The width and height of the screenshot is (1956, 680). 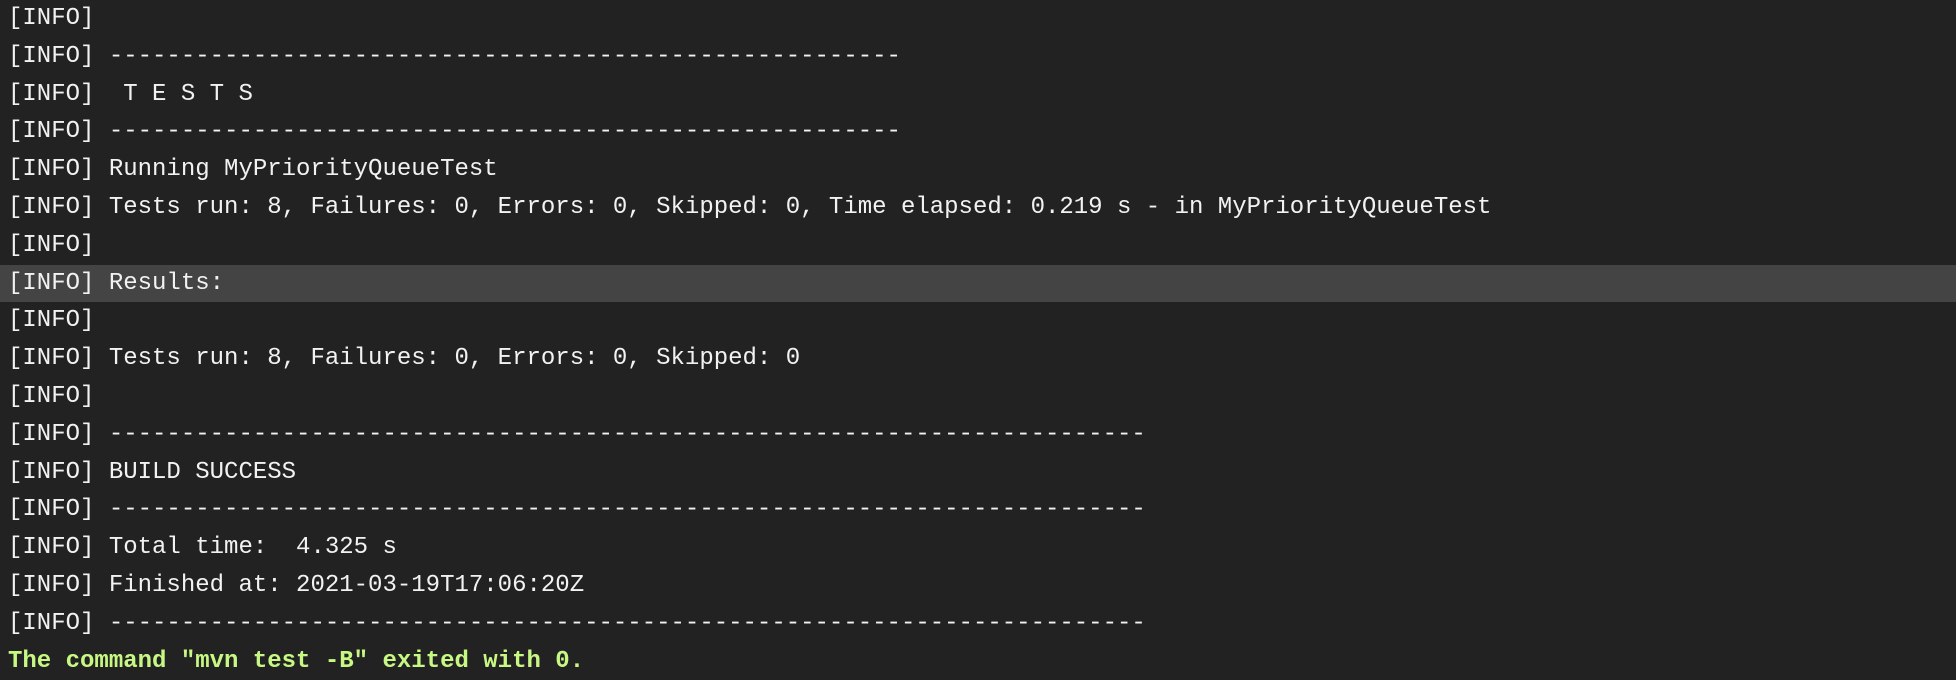 I want to click on log-line-tests-header: [INFO] T E S T S, so click(x=130, y=94).